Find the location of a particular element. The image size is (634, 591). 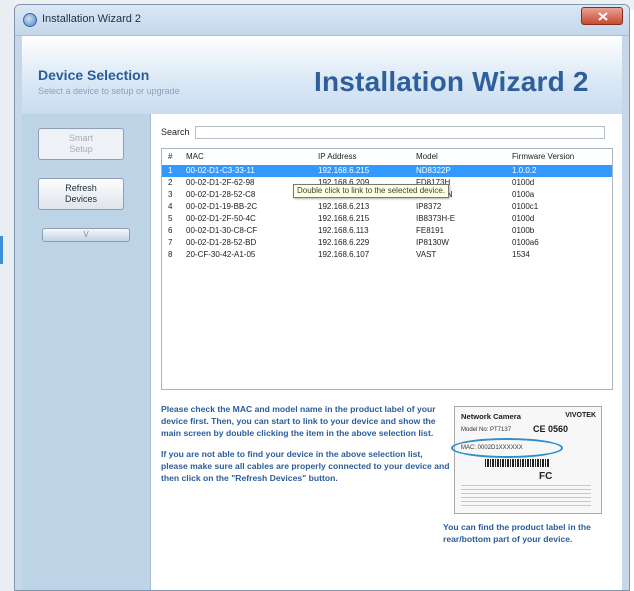

column-header-model: Model is located at coordinates (456, 157).